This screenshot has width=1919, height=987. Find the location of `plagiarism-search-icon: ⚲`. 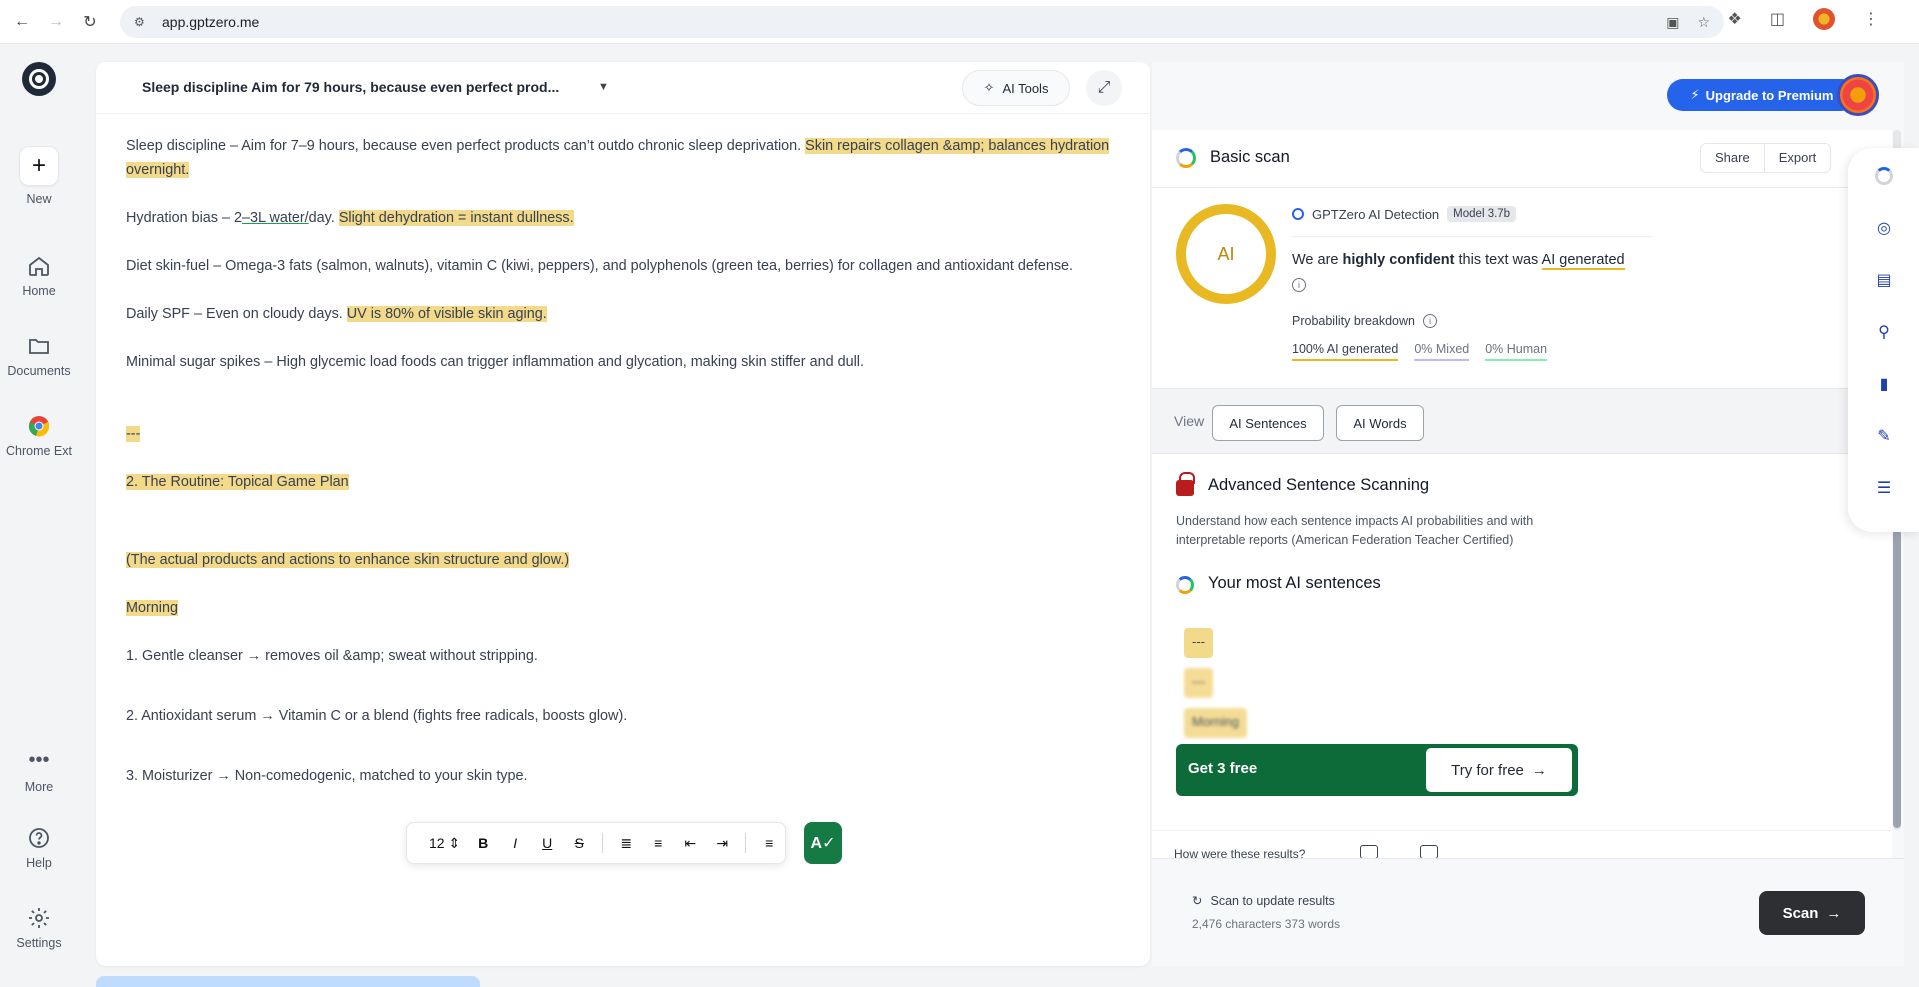

plagiarism-search-icon: ⚲ is located at coordinates (1884, 332).